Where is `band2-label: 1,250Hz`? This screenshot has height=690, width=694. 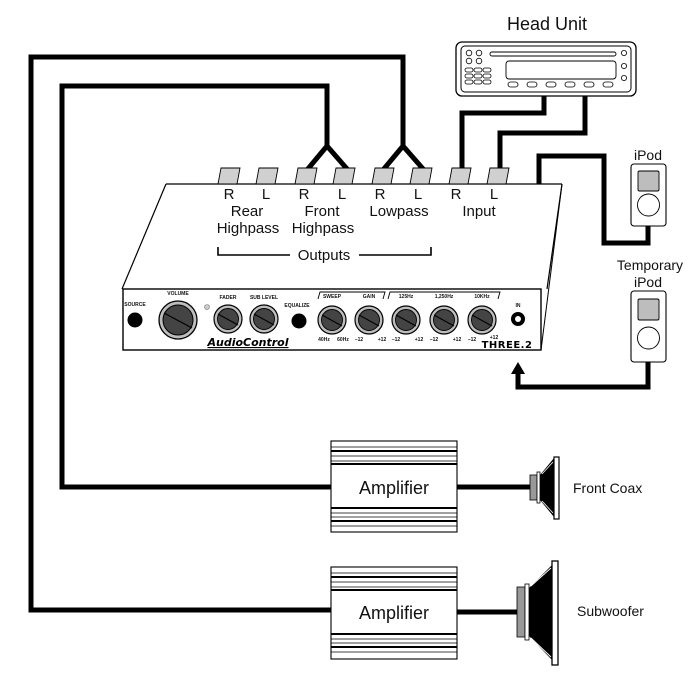 band2-label: 1,250Hz is located at coordinates (444, 297).